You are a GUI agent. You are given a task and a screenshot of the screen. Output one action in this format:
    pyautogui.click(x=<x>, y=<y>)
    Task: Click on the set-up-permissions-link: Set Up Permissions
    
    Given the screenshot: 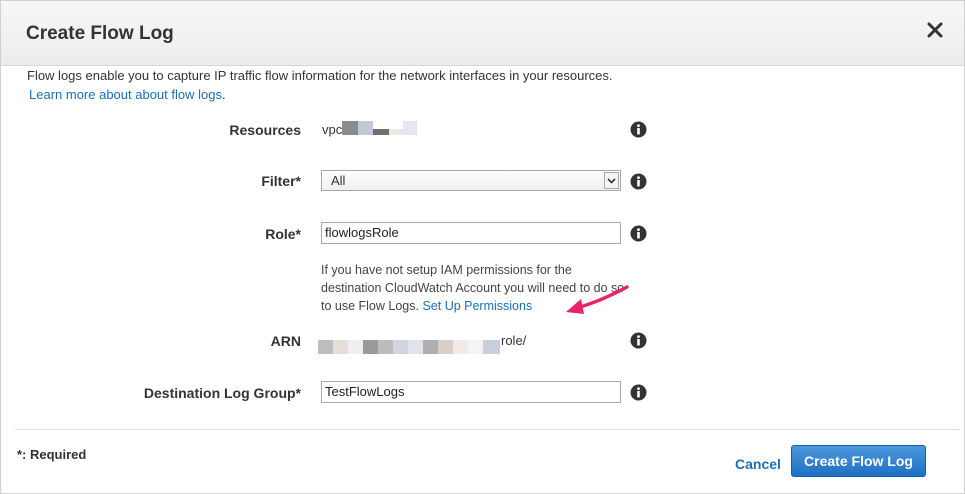 What is the action you would take?
    pyautogui.click(x=477, y=306)
    